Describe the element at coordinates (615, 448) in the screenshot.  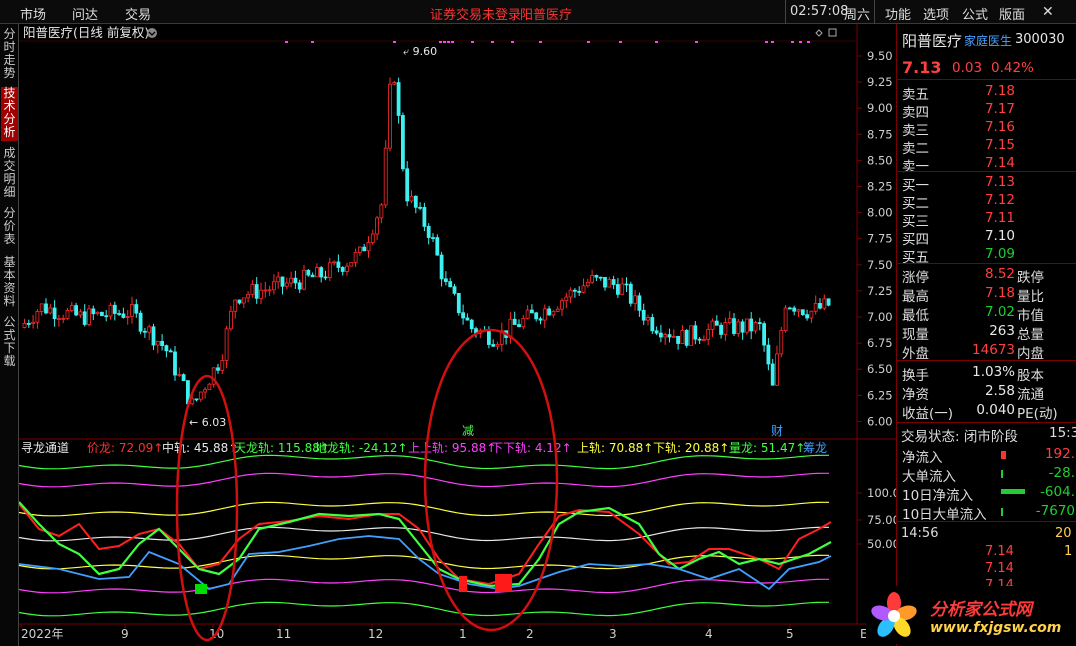
I see `indicator-value: 上轨: 70.88↑` at that location.